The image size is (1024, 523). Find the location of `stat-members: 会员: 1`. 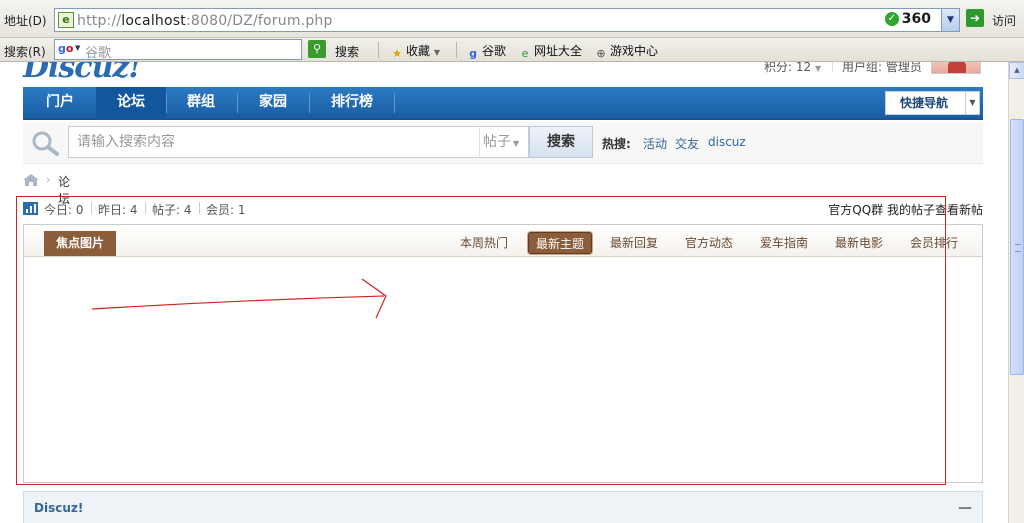

stat-members: 会员: 1 is located at coordinates (226, 210).